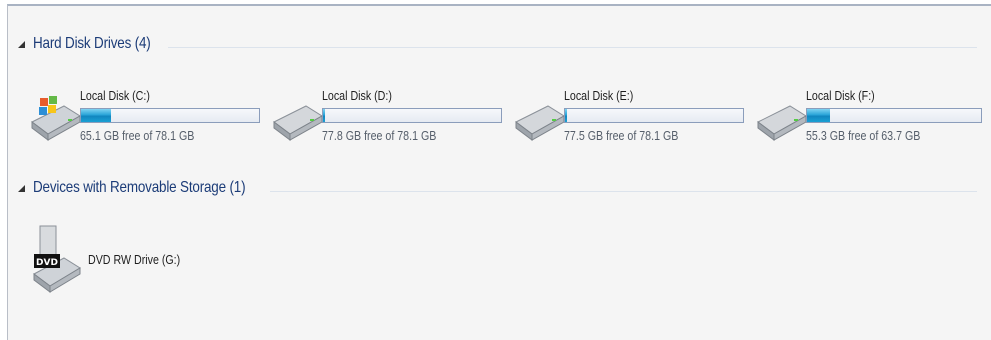  I want to click on group-removable-storage: Devices with Removable Storage (1), so click(499, 191).